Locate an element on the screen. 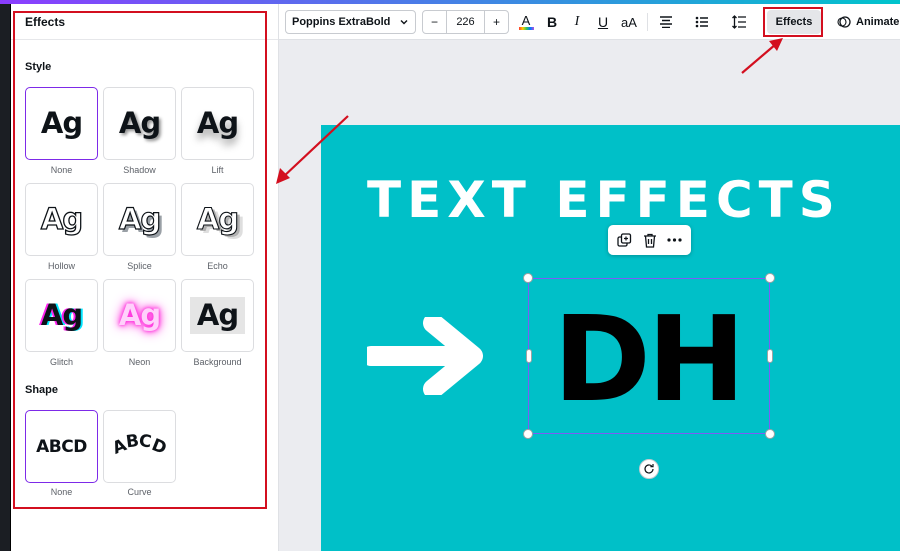 Image resolution: width=900 pixels, height=551 pixels. duplicate-icon is located at coordinates (624, 239).